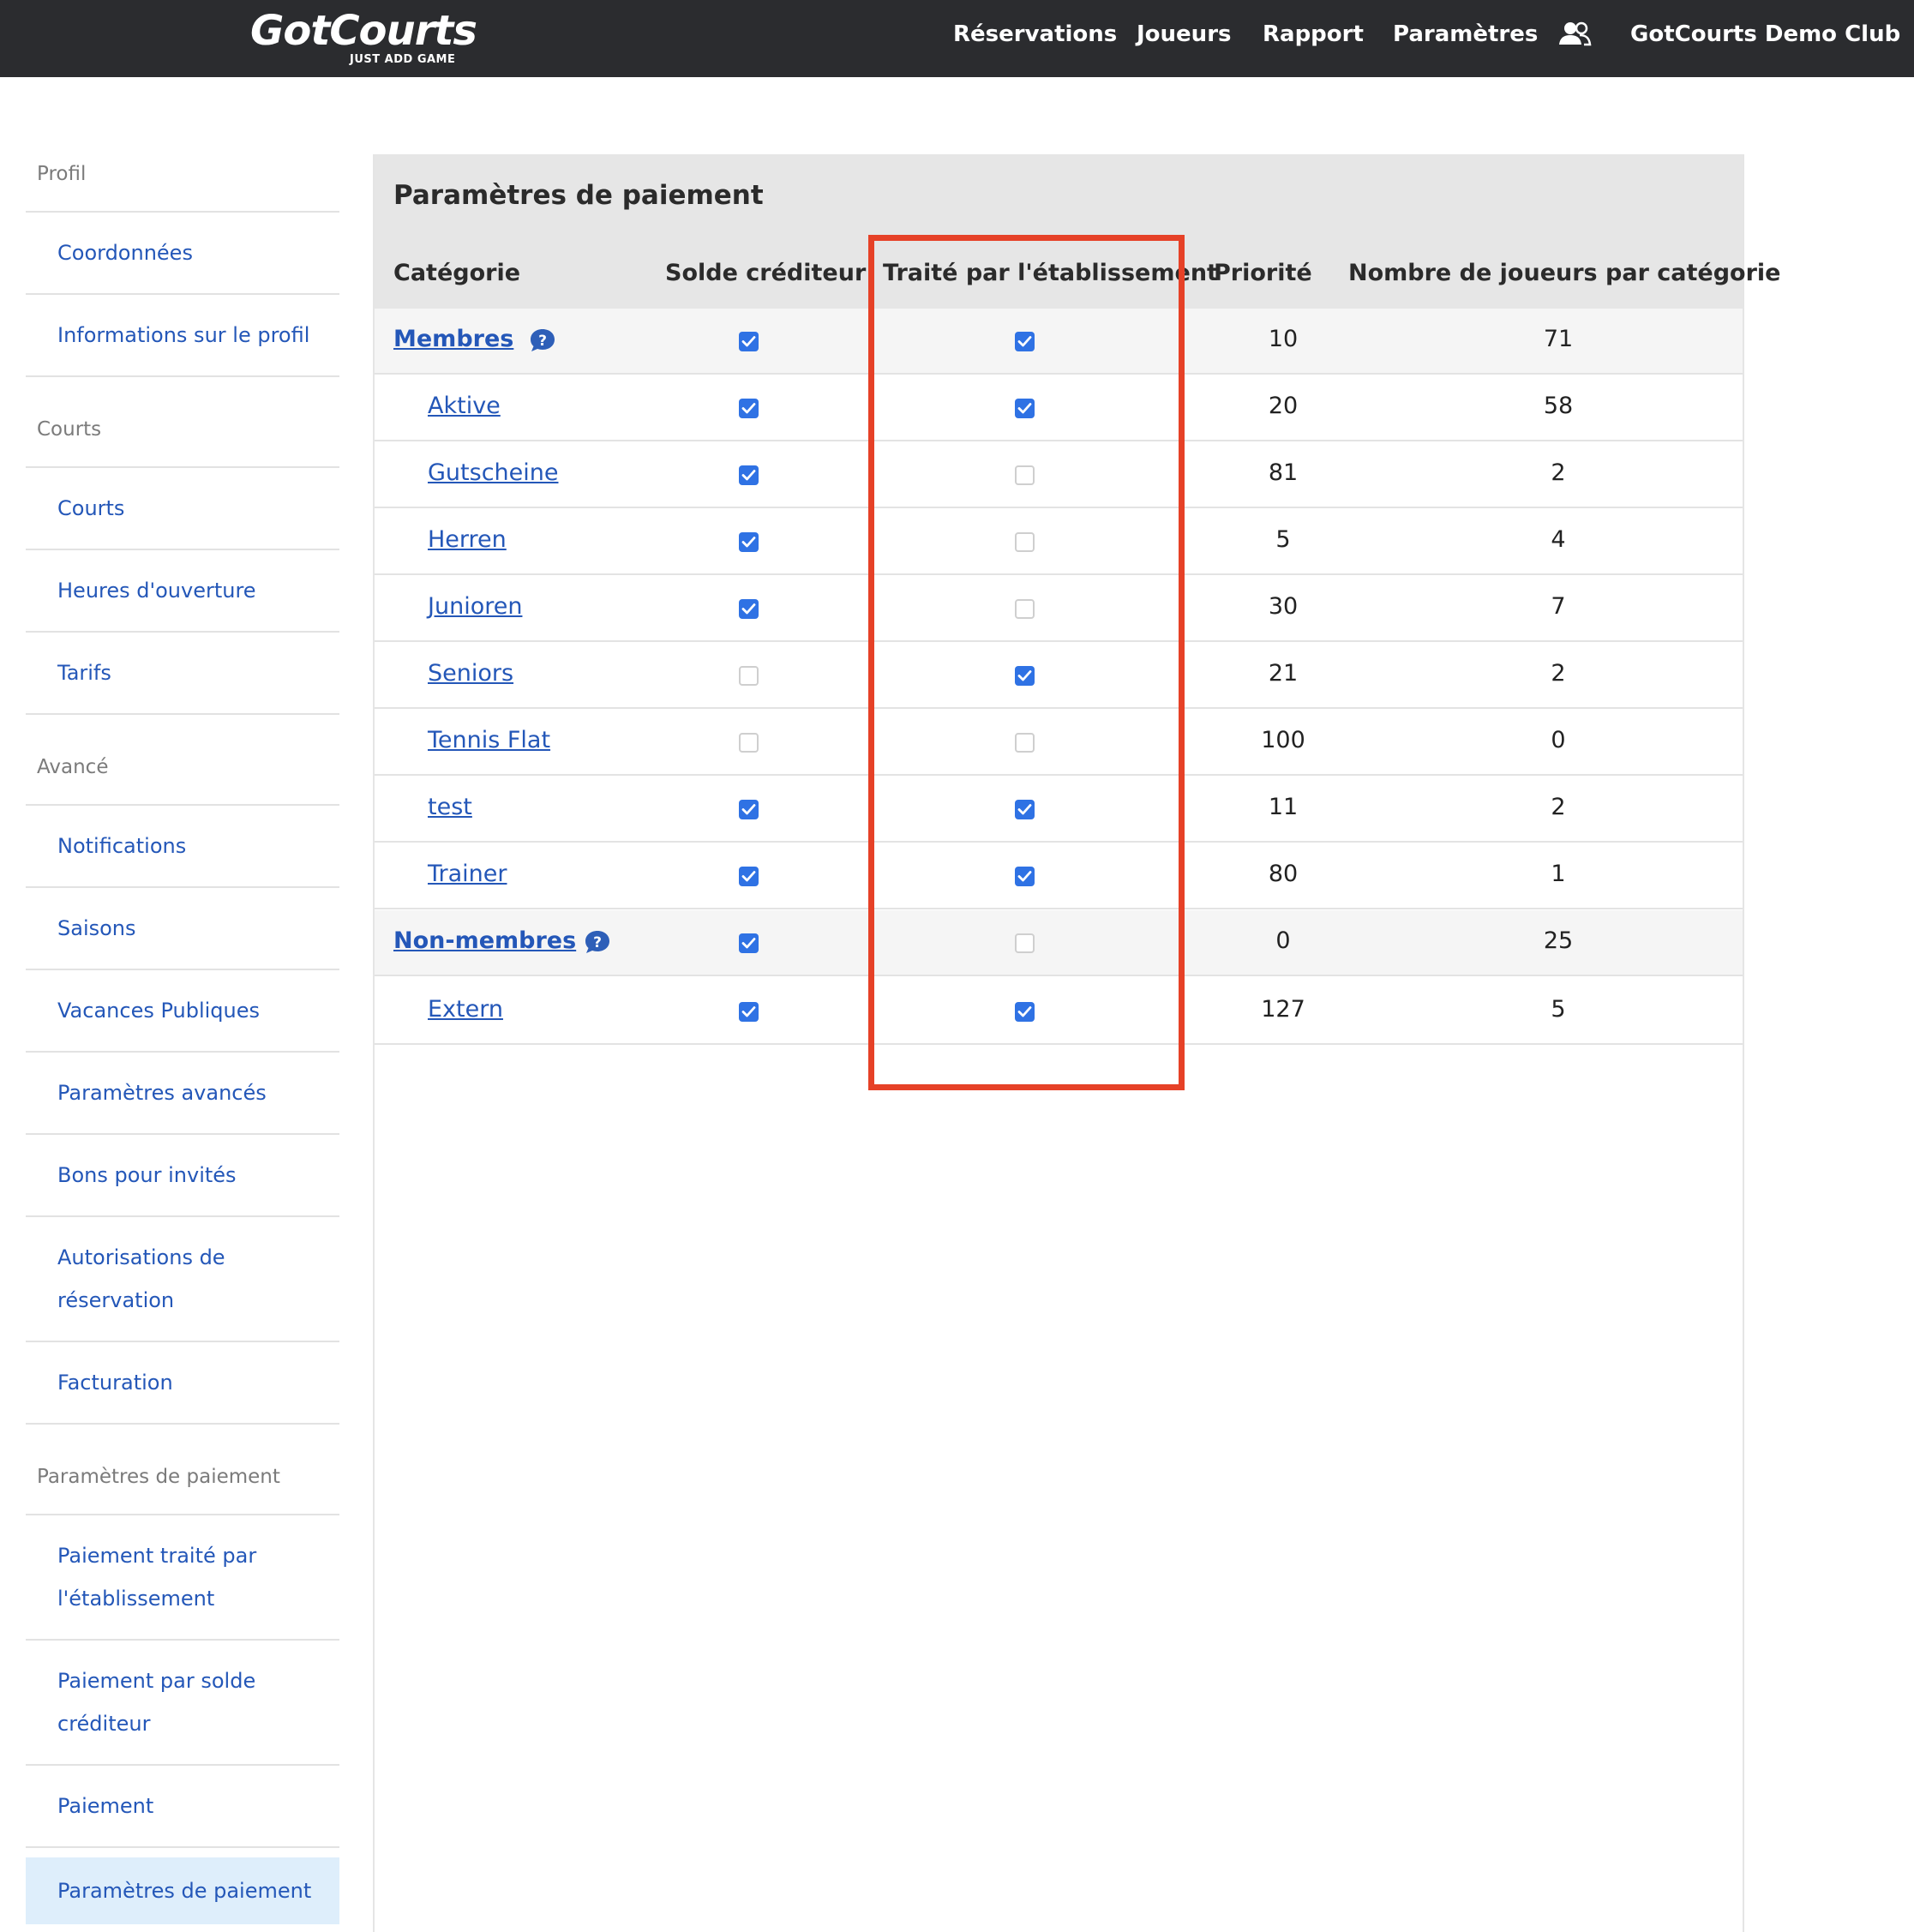 The image size is (1914, 1932). Describe the element at coordinates (1059, 1012) in the screenshot. I see `table-row: Extern 127 5` at that location.